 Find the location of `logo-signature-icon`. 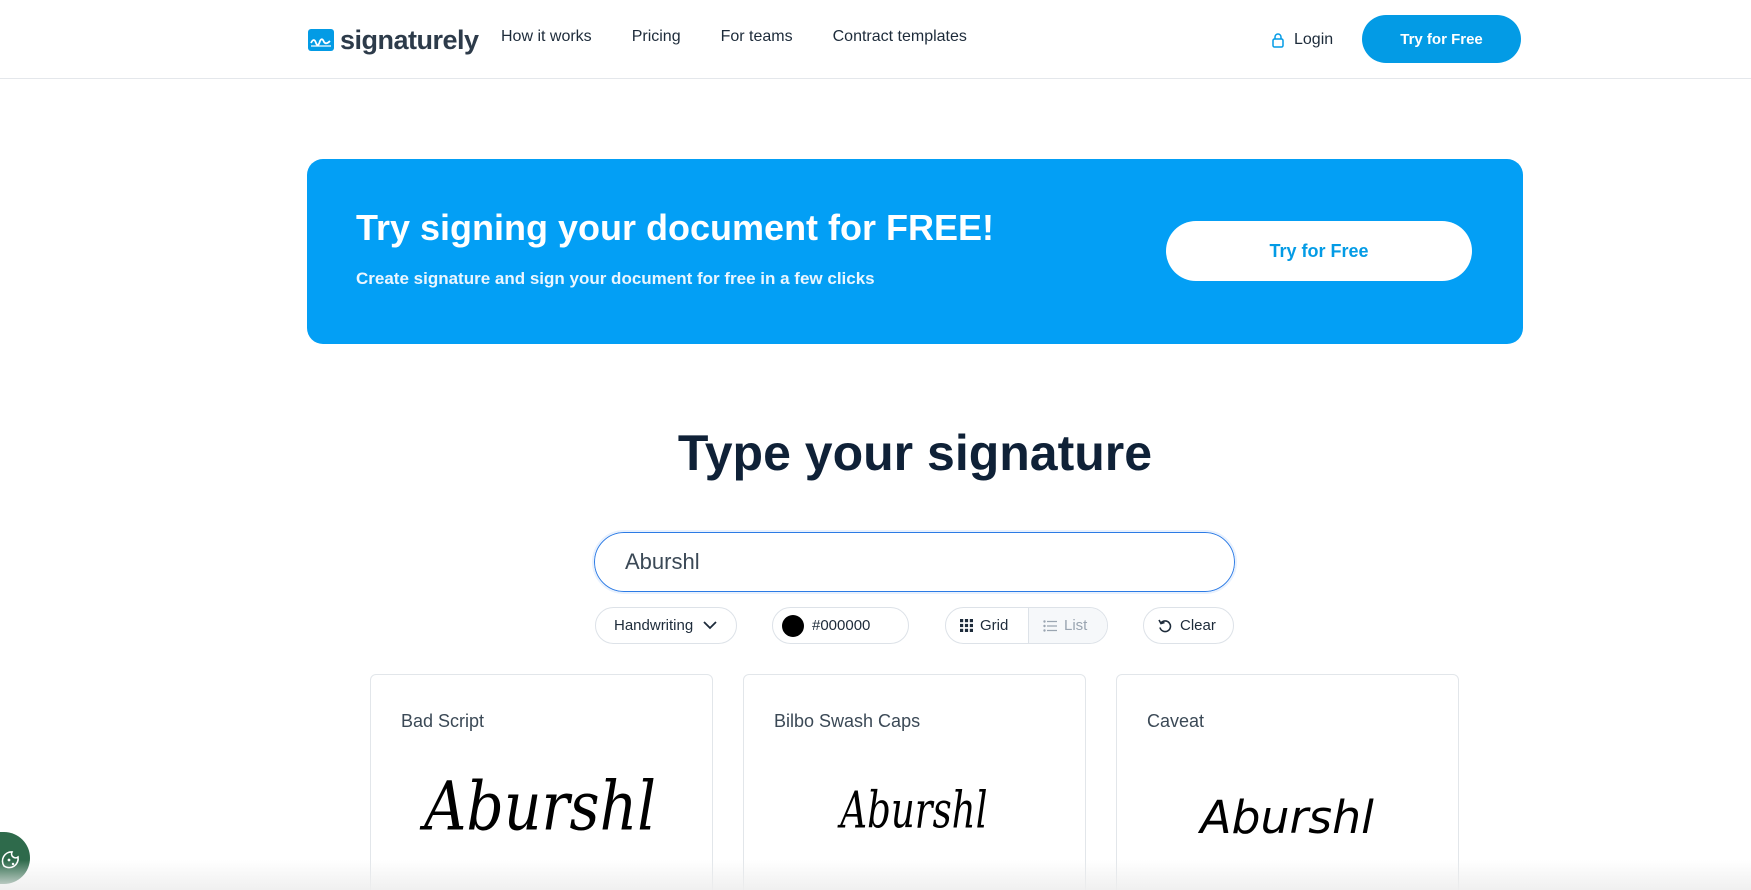

logo-signature-icon is located at coordinates (321, 40).